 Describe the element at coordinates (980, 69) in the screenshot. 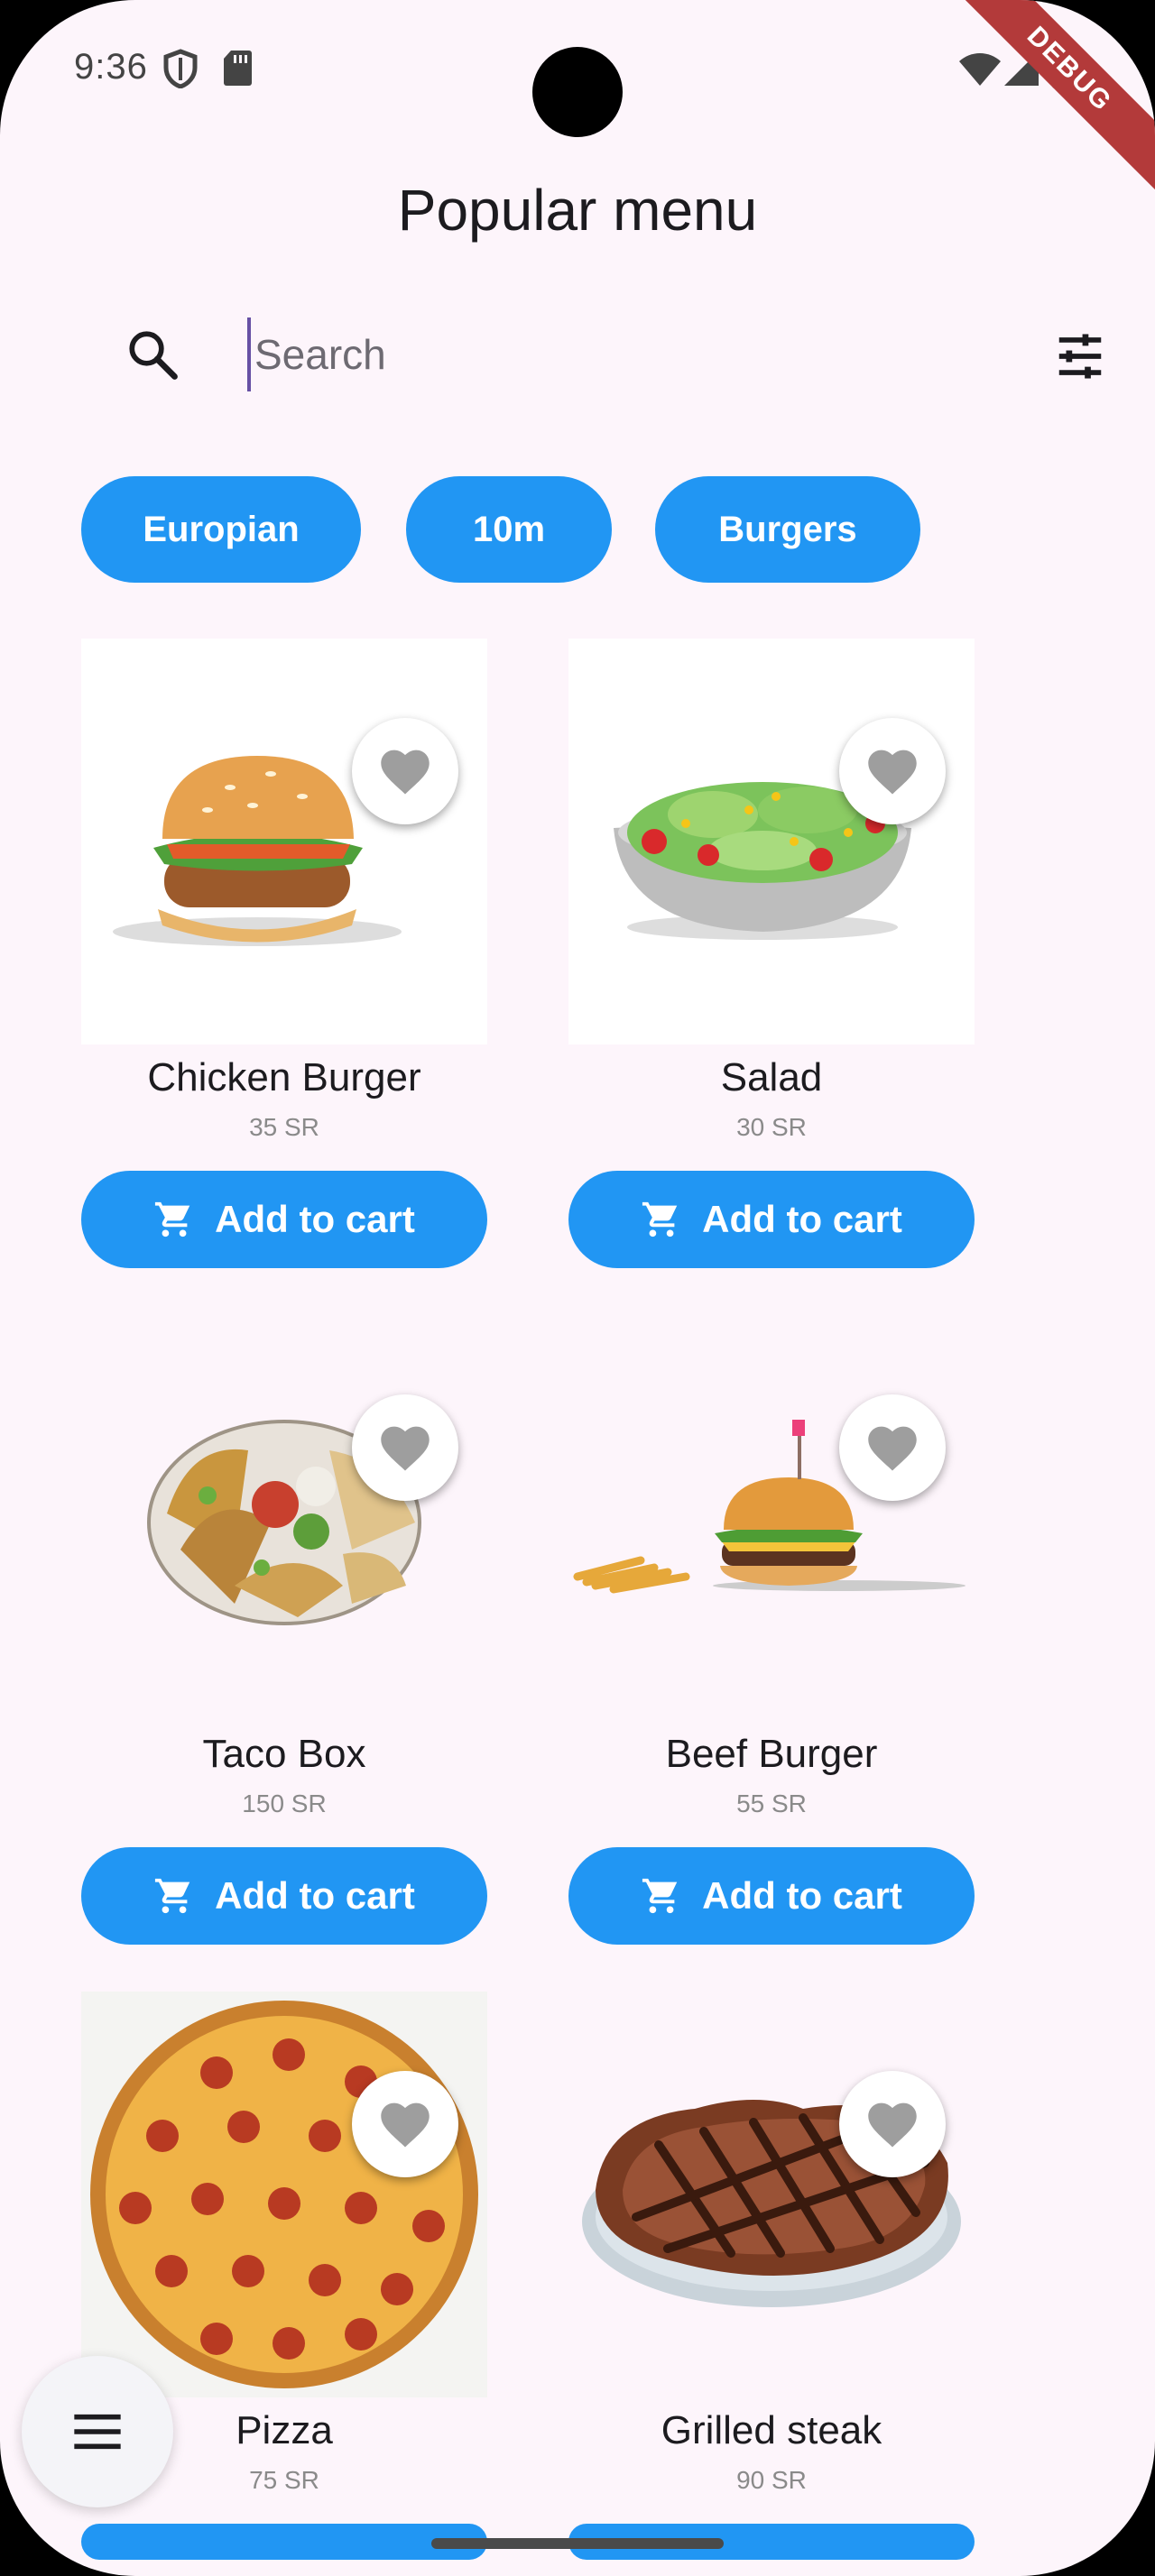

I see `wifi-icon` at that location.